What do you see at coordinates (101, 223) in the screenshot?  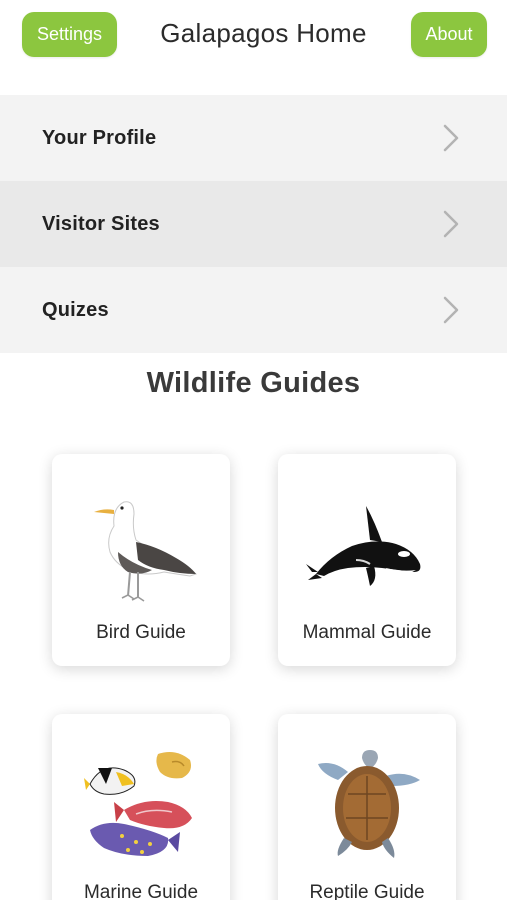 I see `menu-item-label: Visitor Sites` at bounding box center [101, 223].